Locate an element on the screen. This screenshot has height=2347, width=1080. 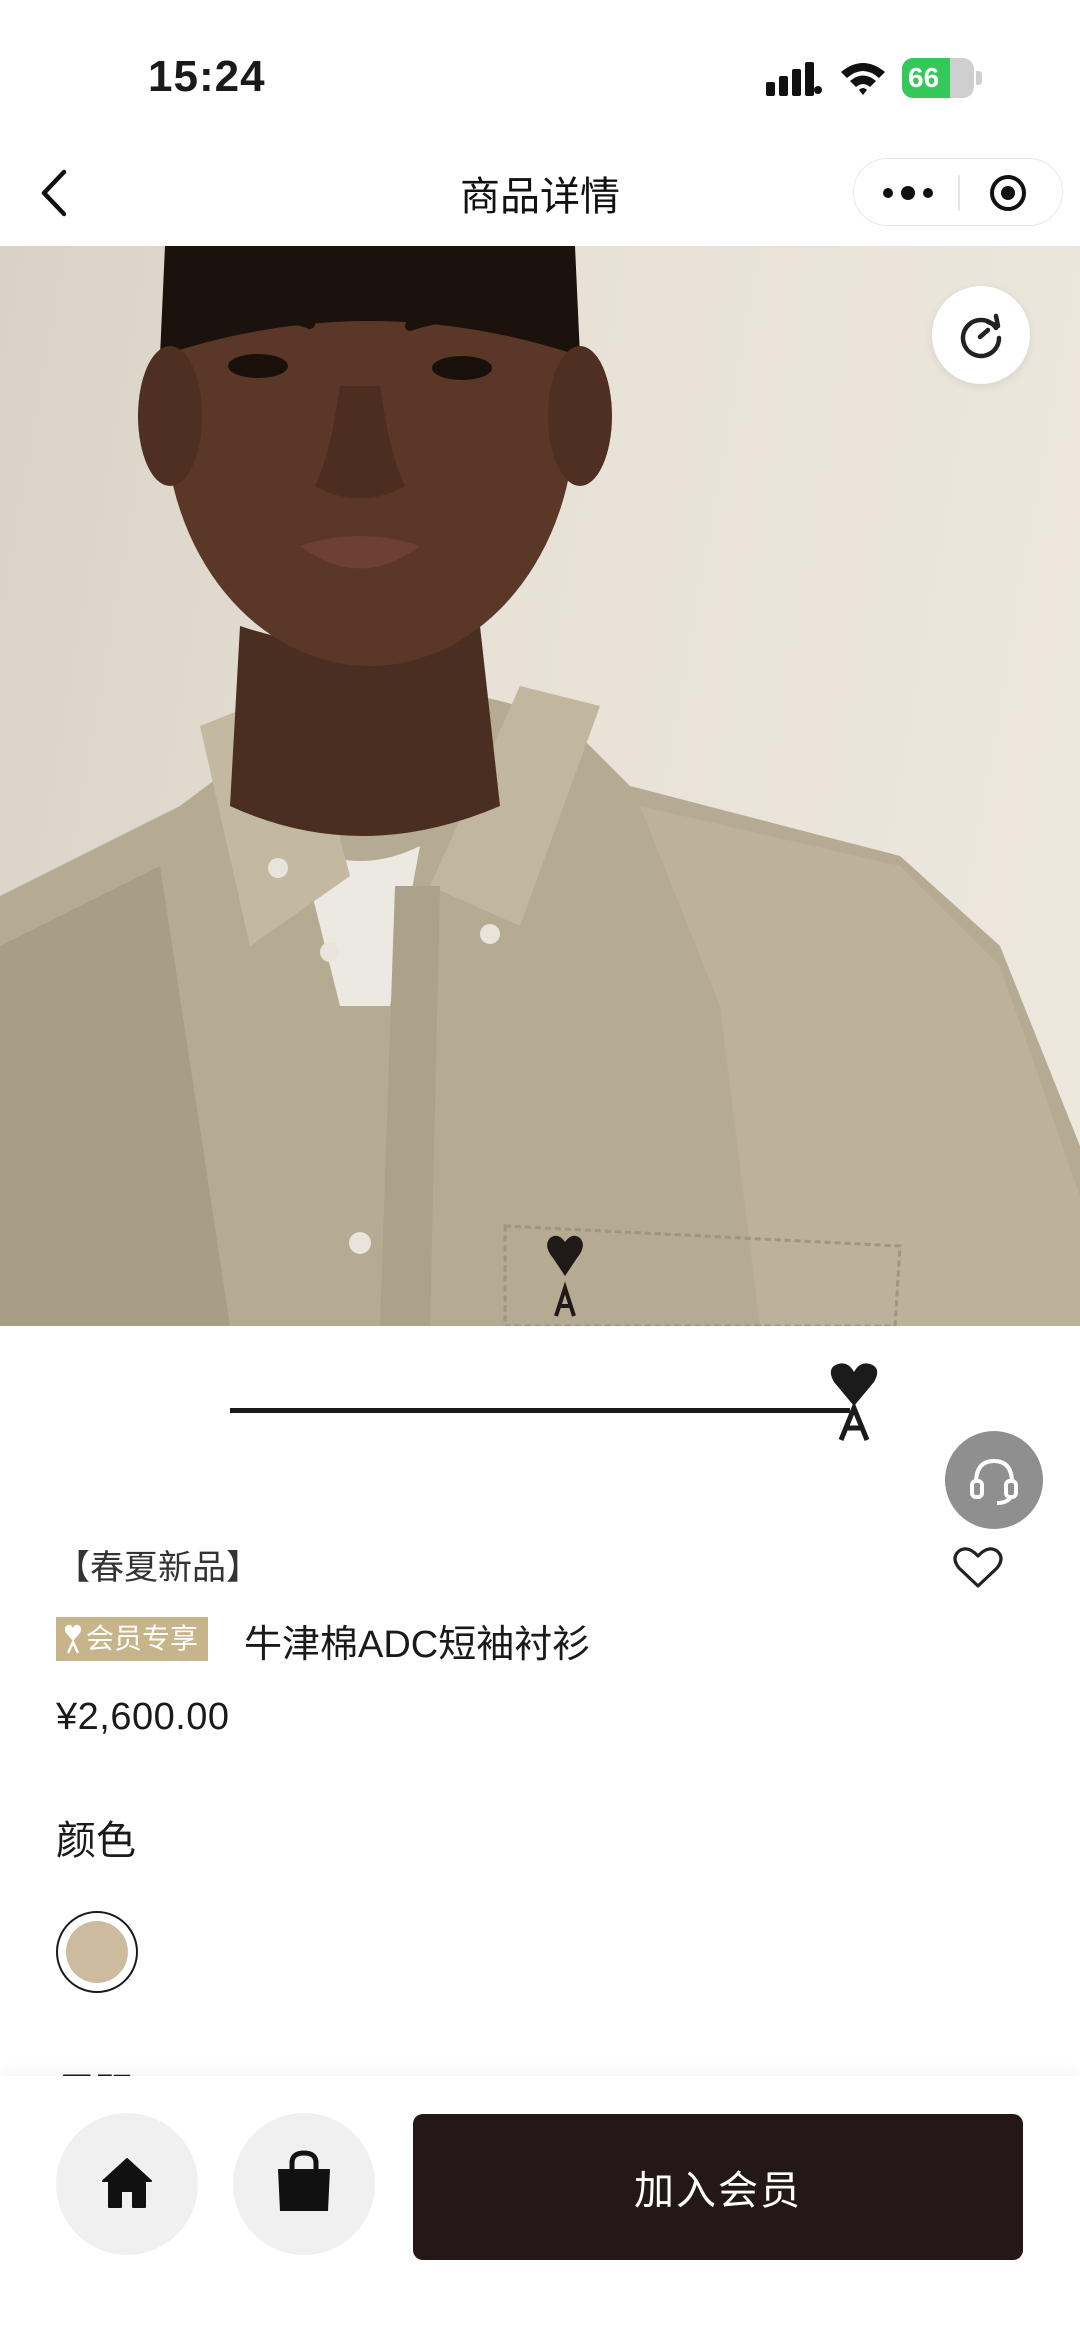
refresh-icon is located at coordinates (981, 336).